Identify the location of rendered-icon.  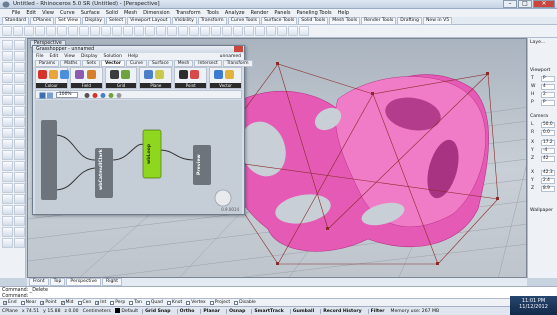
(227, 31).